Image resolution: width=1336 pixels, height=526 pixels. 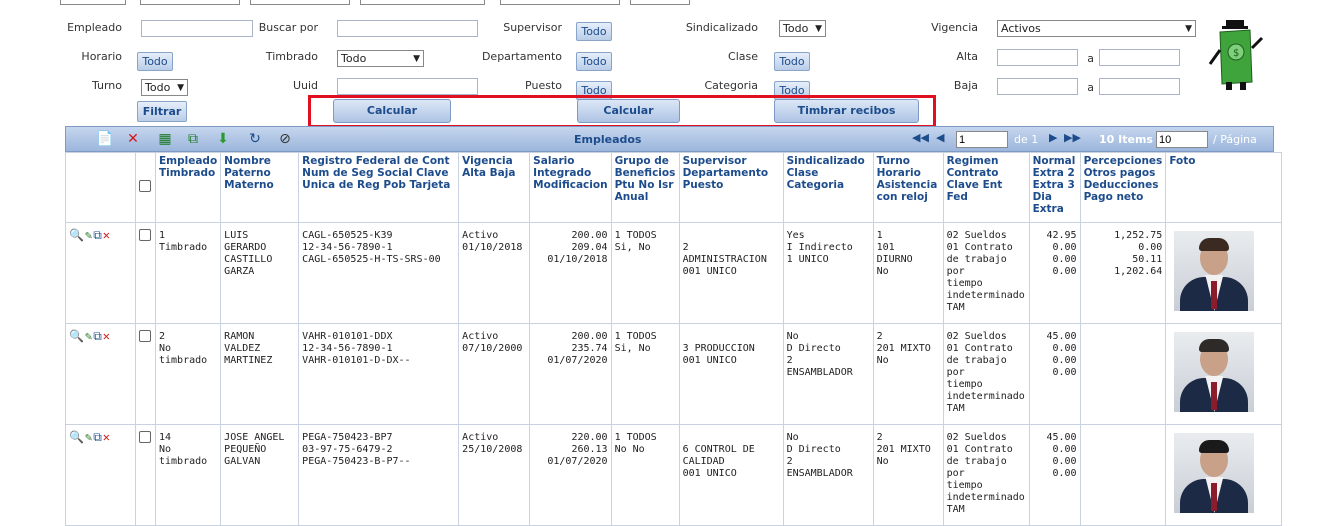 I want to click on supervisor-todo-button: Todo, so click(x=594, y=31).